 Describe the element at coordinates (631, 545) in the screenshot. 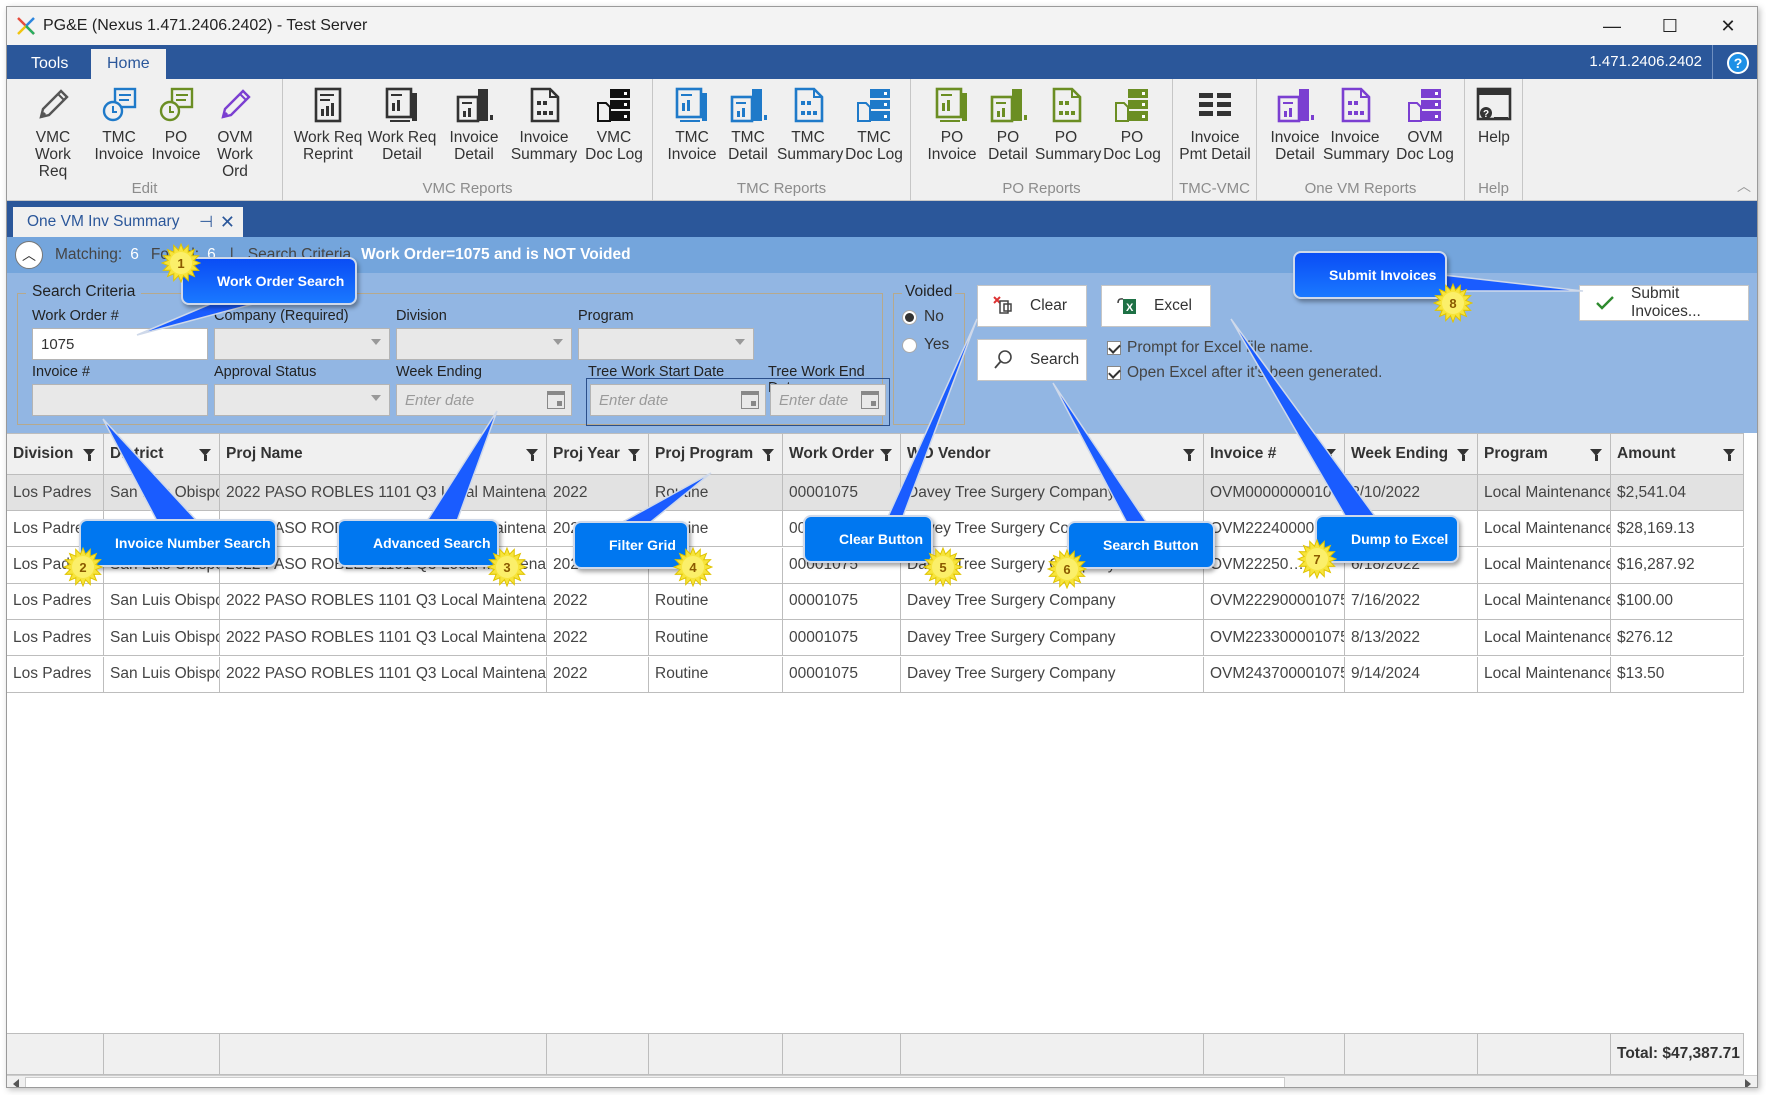

I see `callout-filter-grid: Filter Grid` at that location.